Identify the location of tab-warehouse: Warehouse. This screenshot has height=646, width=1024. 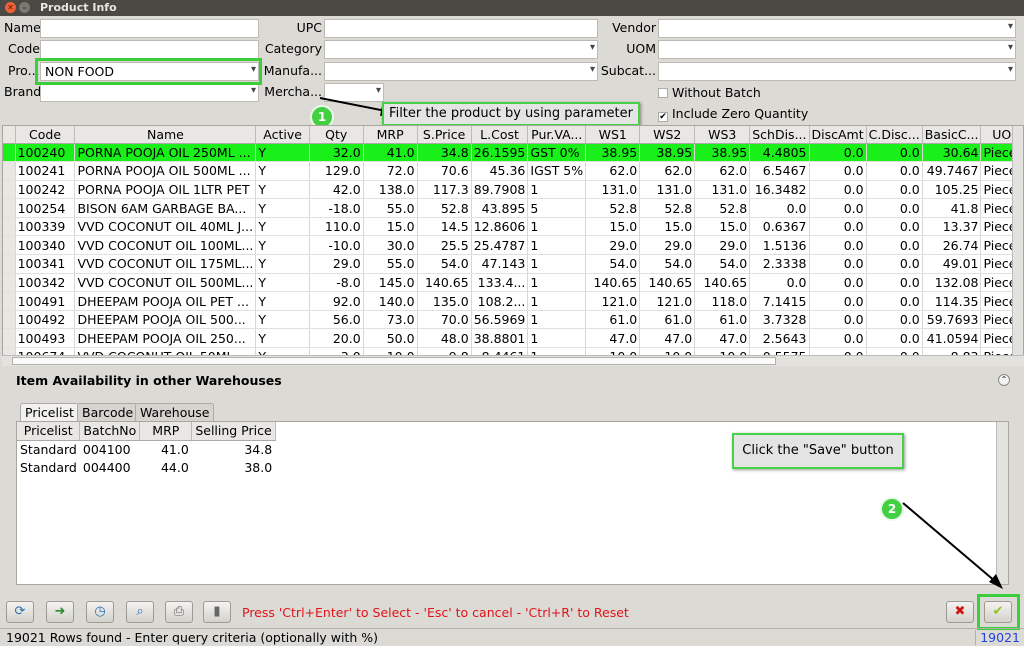
(175, 412).